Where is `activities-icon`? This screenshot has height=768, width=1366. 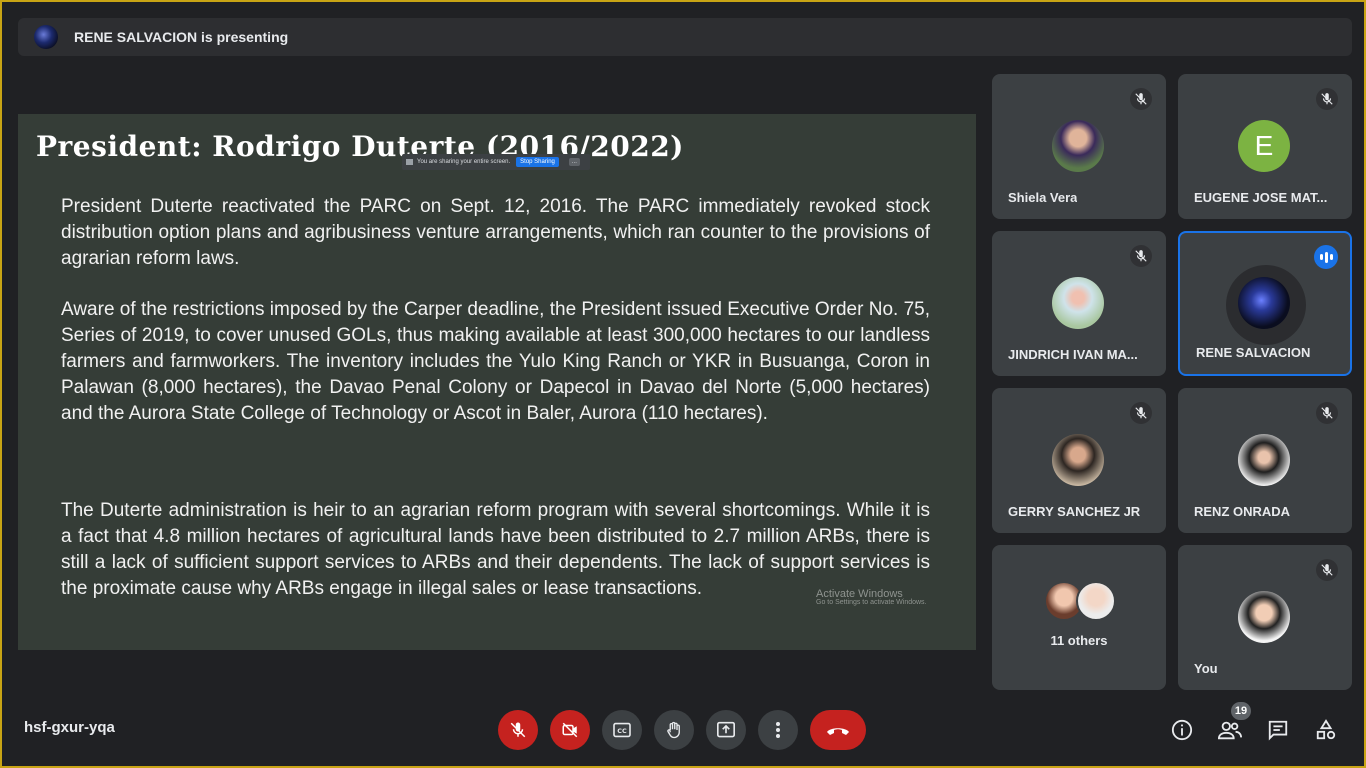
activities-icon is located at coordinates (1326, 729).